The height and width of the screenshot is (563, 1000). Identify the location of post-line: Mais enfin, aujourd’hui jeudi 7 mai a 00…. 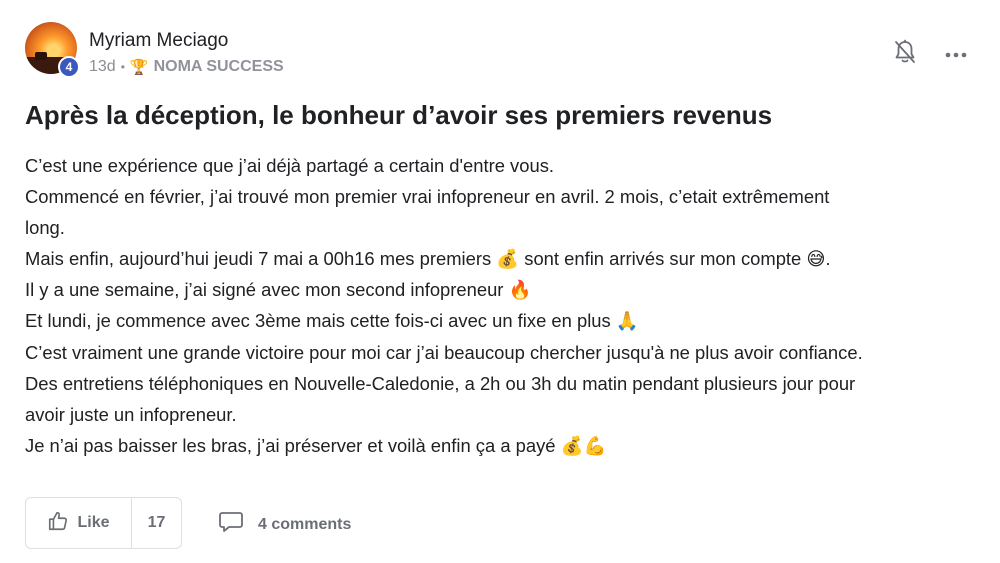
(428, 259).